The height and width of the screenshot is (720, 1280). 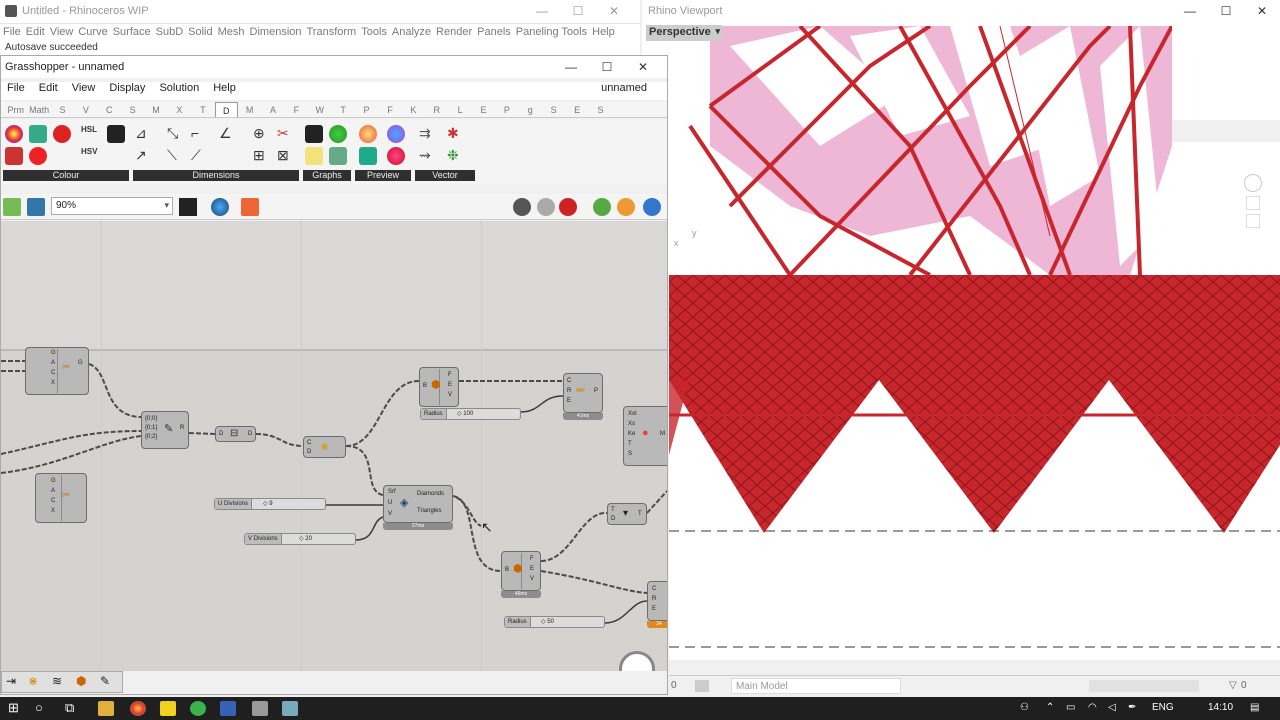 I want to click on vp-minimize-button: —, so click(x=1190, y=12).